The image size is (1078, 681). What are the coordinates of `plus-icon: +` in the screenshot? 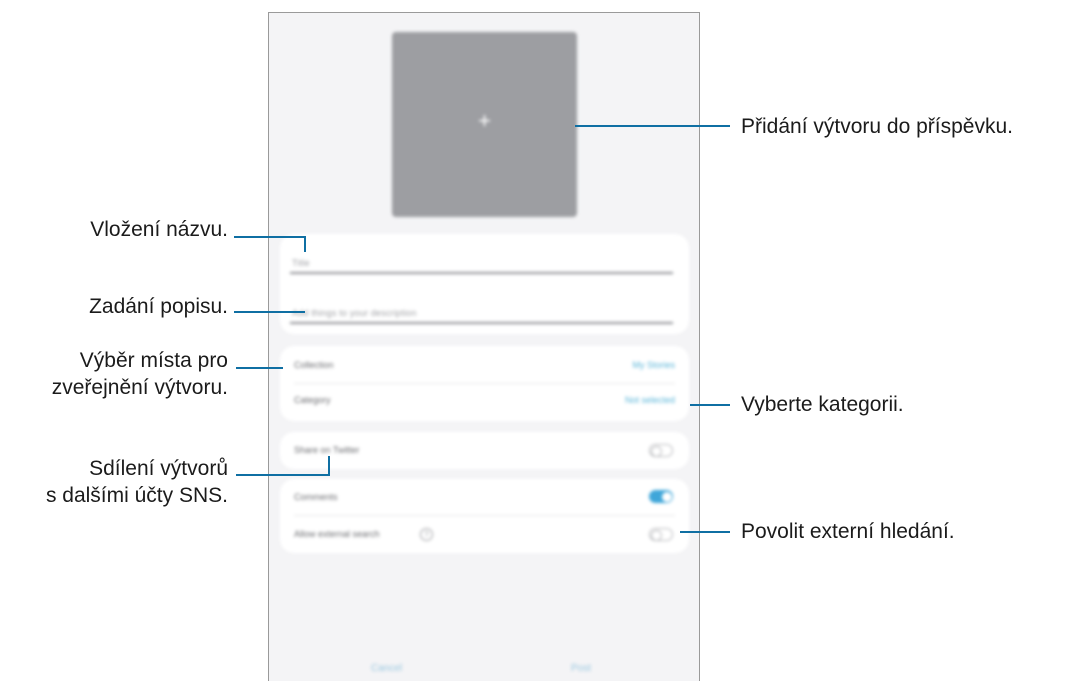 It's located at (484, 120).